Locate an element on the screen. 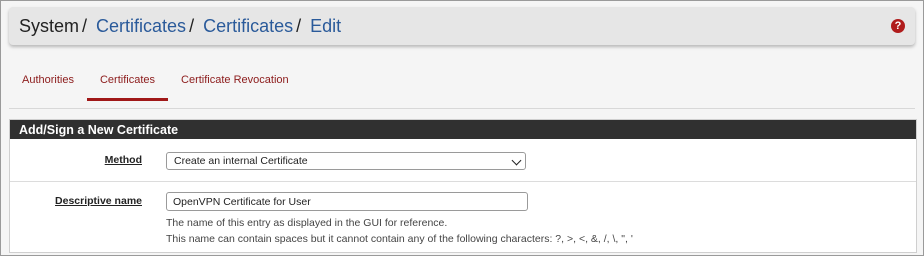  tab-certificate-revocation: Certificate Revocation is located at coordinates (235, 81).